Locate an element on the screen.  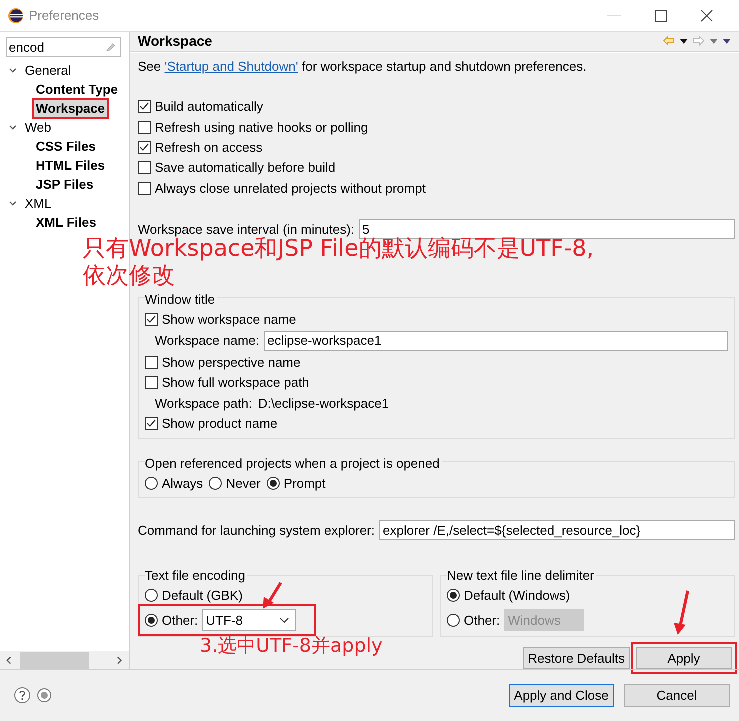
tree-item: HTML Files is located at coordinates (71, 165).